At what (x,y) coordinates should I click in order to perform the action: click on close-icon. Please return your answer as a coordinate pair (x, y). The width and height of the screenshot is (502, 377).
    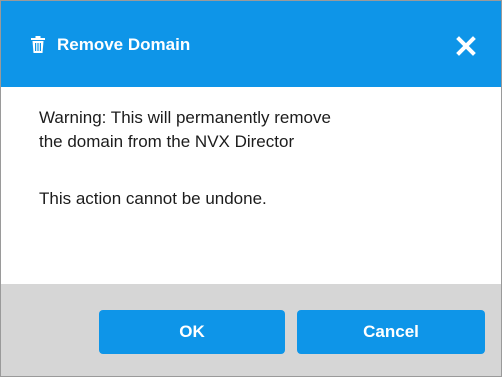
    Looking at the image, I should click on (466, 46).